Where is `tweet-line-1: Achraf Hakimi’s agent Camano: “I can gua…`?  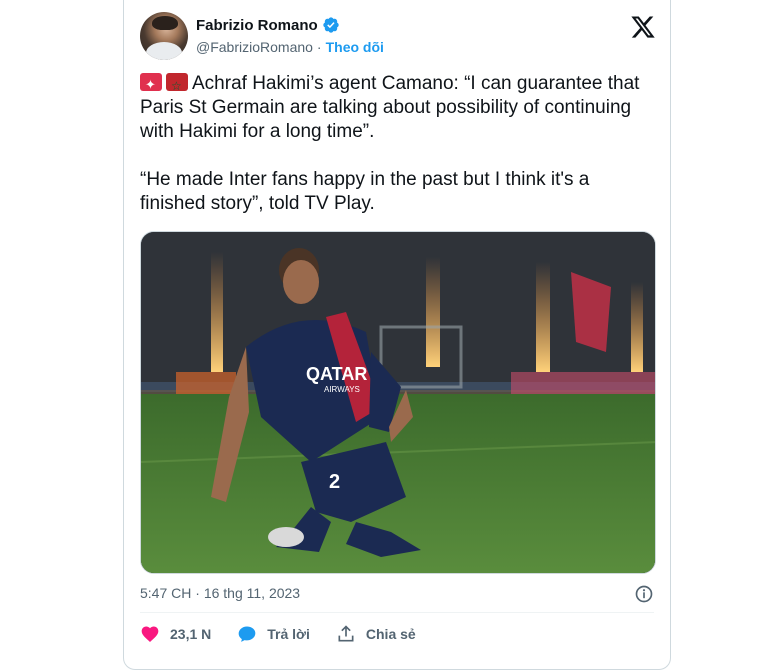 tweet-line-1: Achraf Hakimi’s agent Camano: “I can gua… is located at coordinates (392, 107).